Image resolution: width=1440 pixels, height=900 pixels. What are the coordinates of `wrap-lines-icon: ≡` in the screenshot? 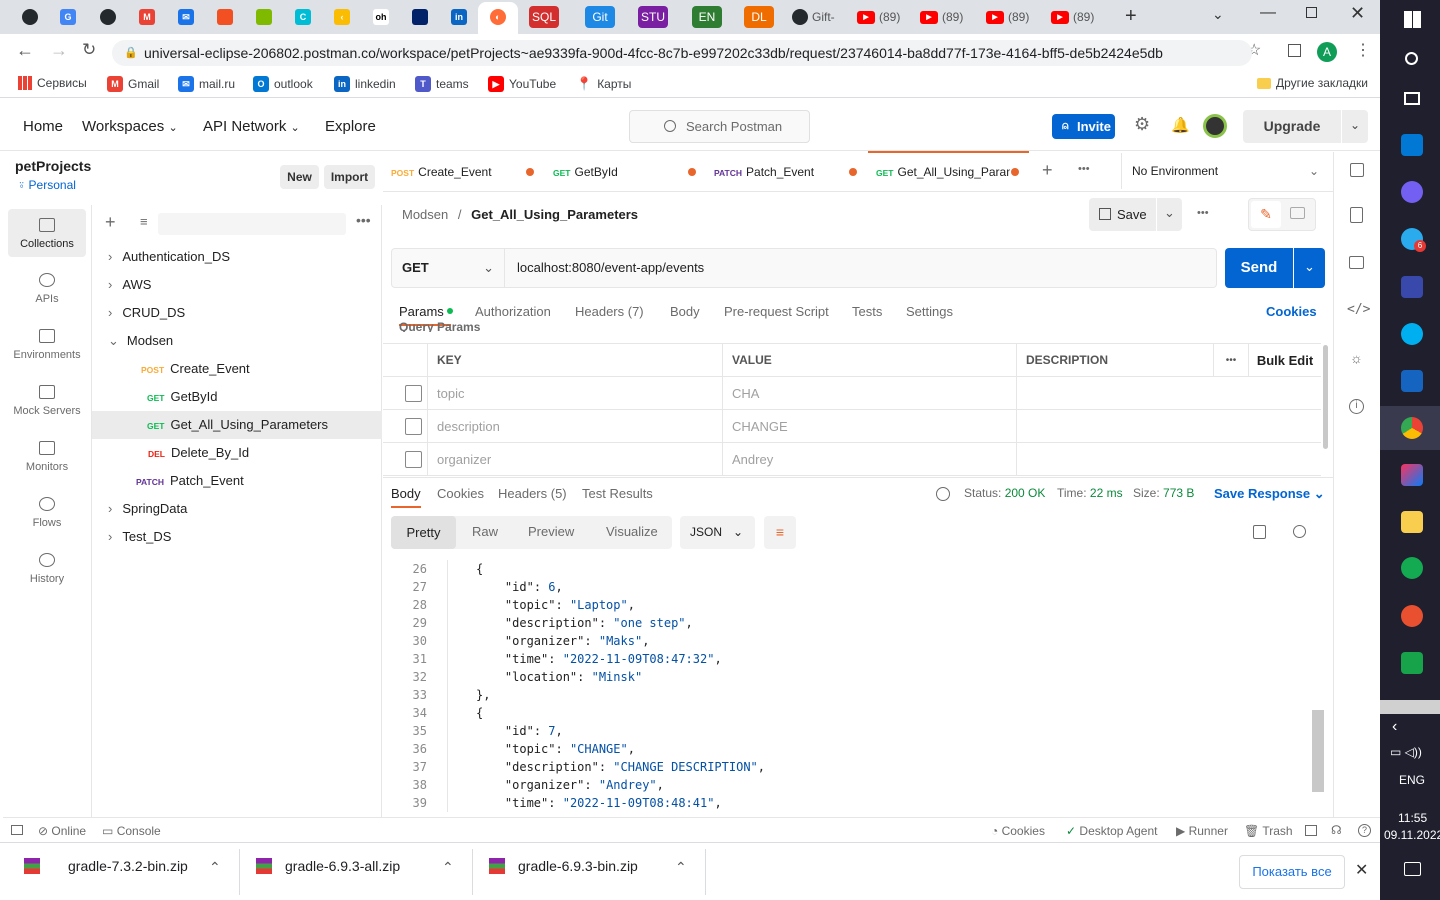 It's located at (780, 532).